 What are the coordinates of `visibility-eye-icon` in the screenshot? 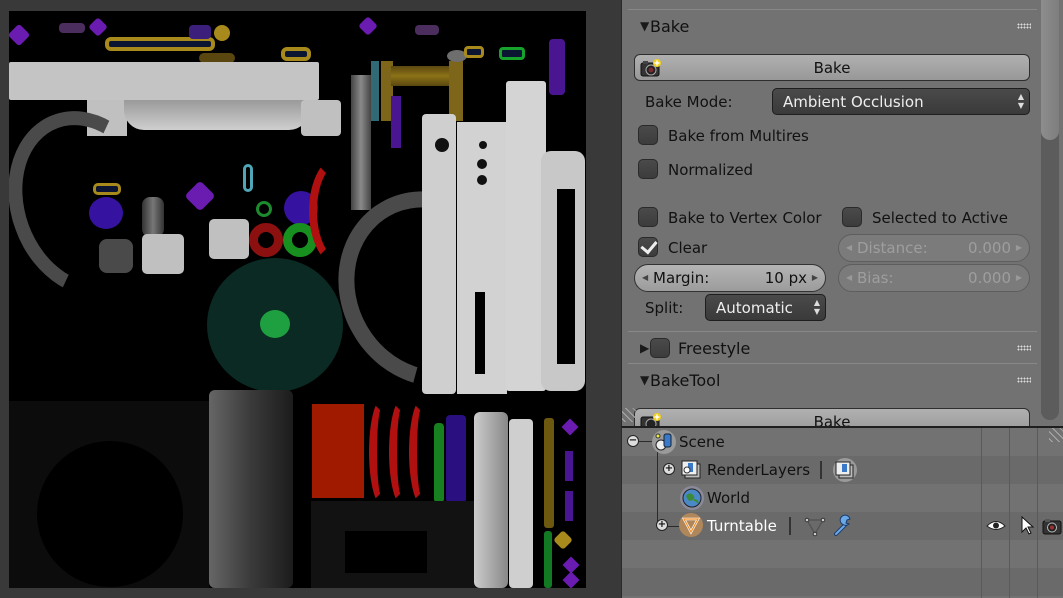 It's located at (996, 526).